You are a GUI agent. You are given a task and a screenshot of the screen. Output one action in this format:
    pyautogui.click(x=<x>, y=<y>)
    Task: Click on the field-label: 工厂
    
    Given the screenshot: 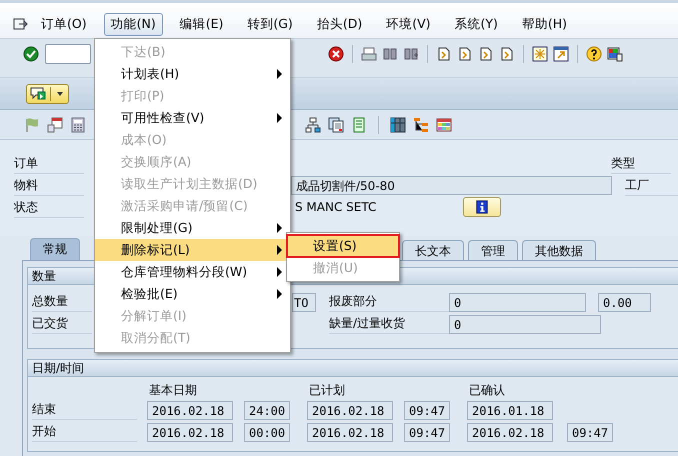 What is the action you would take?
    pyautogui.click(x=651, y=185)
    